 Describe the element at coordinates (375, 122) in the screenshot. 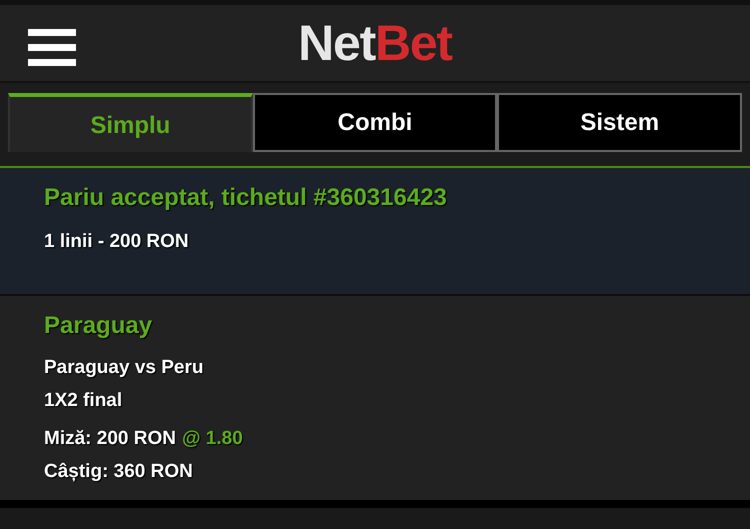

I see `tab: Combi` at that location.